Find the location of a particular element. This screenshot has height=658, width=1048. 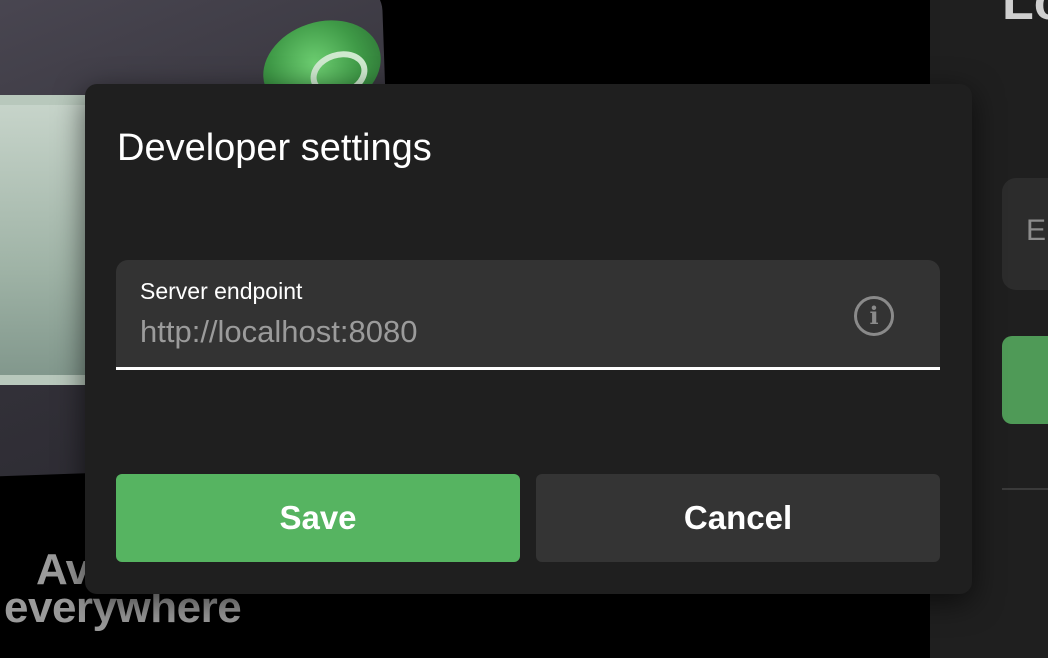

server-endpoint-input is located at coordinates (480, 332).